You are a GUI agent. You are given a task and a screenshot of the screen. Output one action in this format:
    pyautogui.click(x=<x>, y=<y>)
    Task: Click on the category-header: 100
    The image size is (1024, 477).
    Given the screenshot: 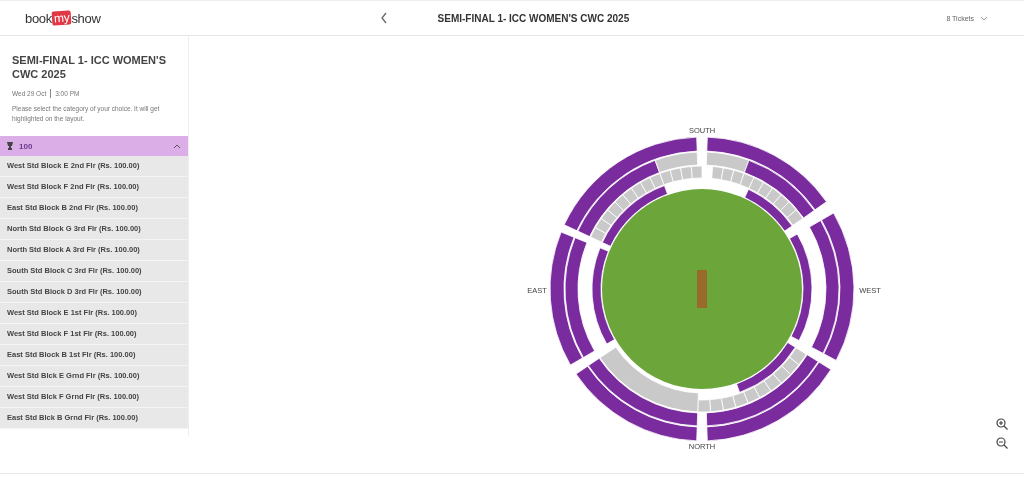 What is the action you would take?
    pyautogui.click(x=94, y=146)
    